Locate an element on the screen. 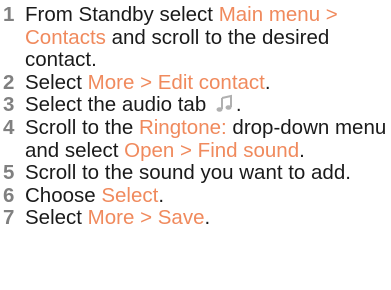  step-number: 3 is located at coordinates (9, 105).